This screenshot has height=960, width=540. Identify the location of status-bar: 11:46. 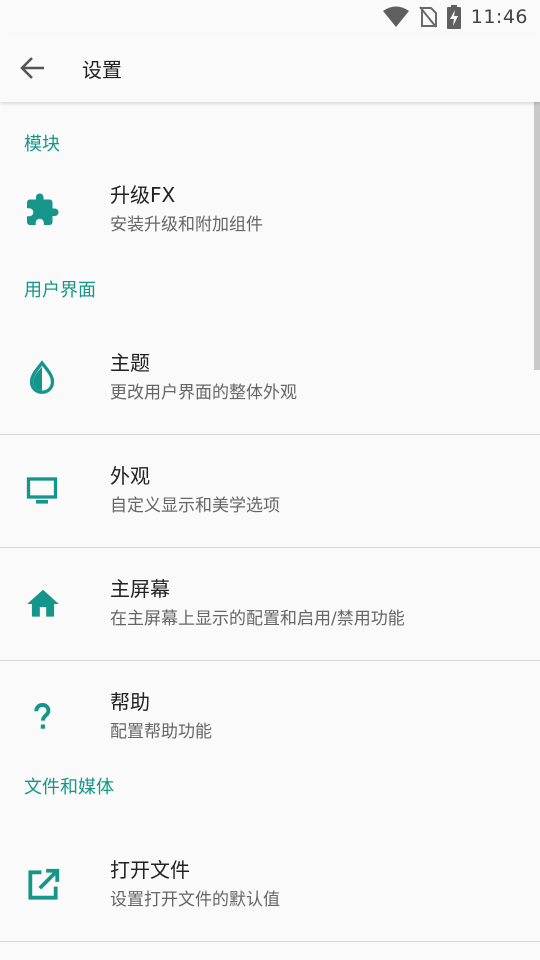
(270, 17).